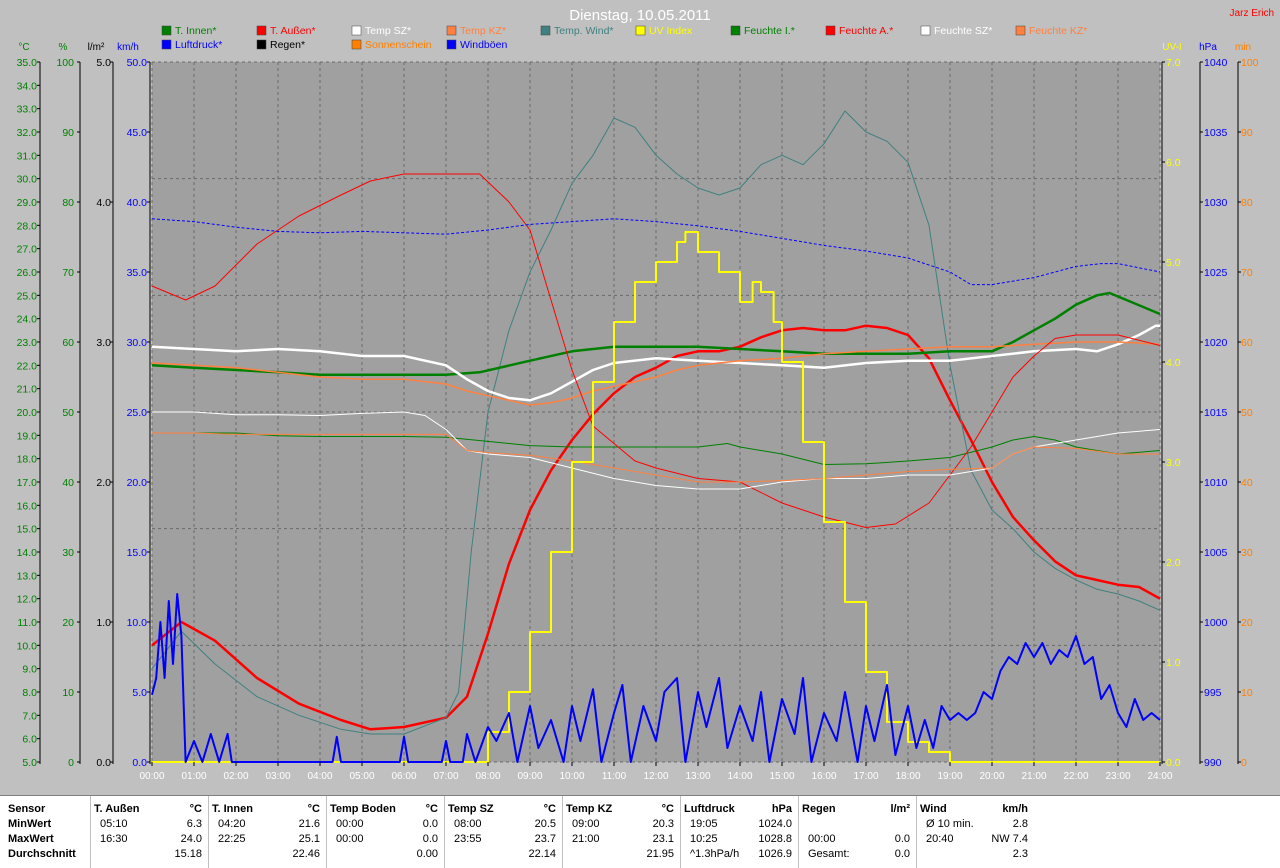  Describe the element at coordinates (1213, 693) in the screenshot. I see `axis-tick-label: 995` at that location.